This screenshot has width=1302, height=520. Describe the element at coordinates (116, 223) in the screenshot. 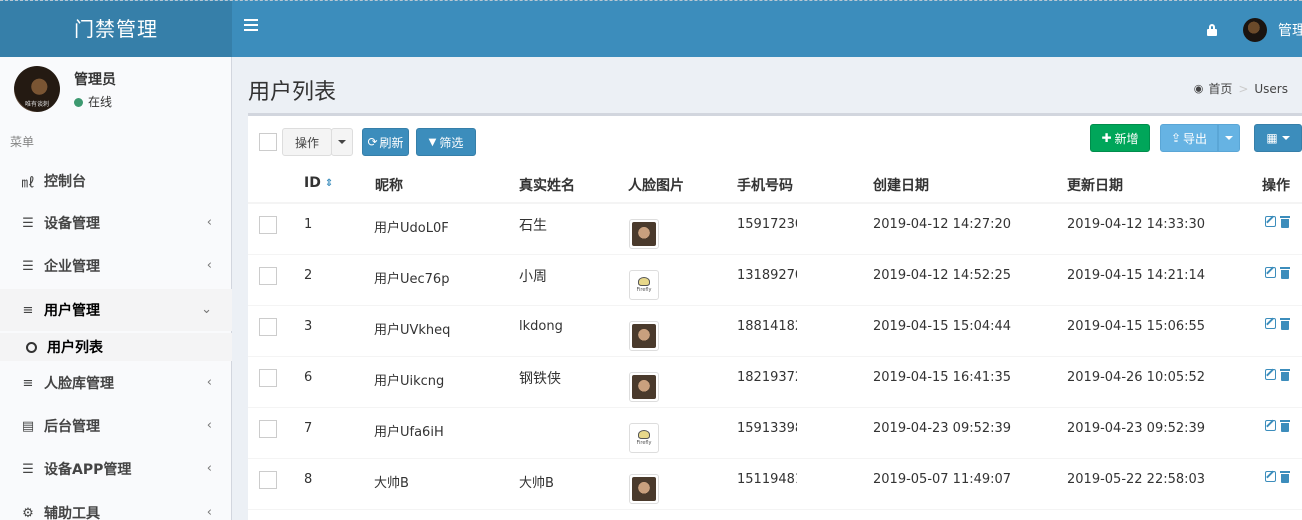

I see `sidebar-item-devices: ☰ 设备管理 ‹` at that location.